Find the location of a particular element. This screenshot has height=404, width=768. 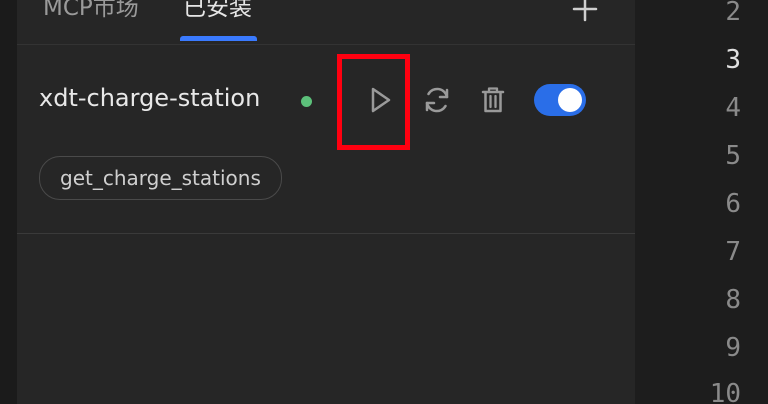

refresh-server-button is located at coordinates (437, 100).